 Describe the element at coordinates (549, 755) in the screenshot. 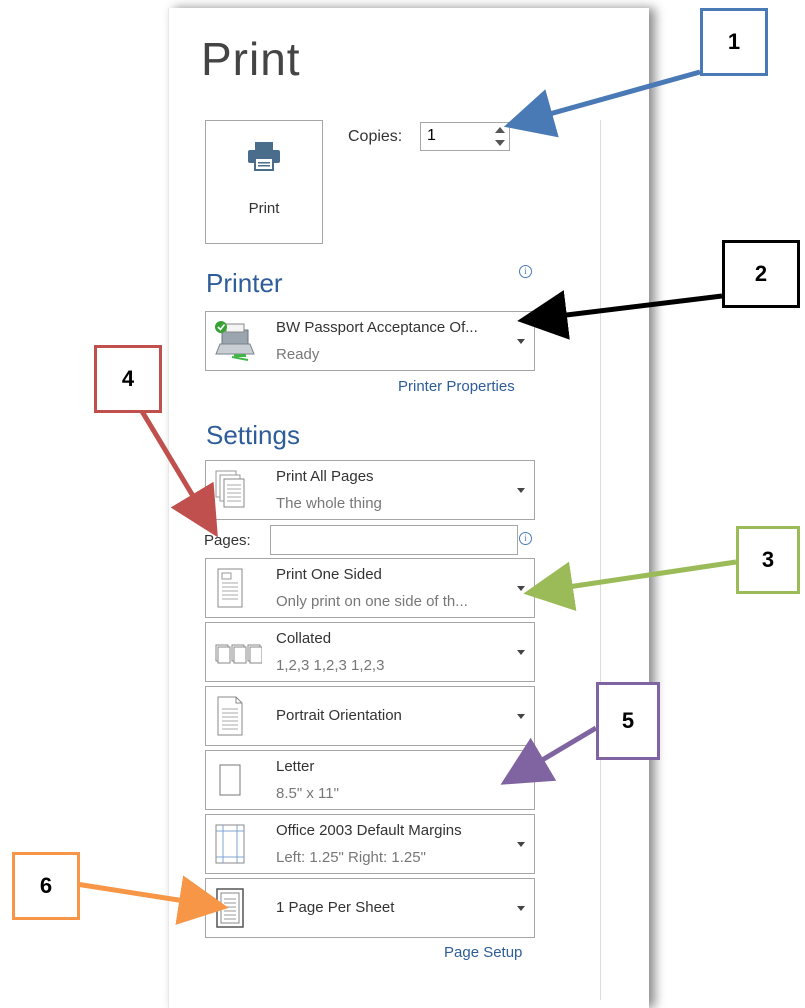

I see `callout-5-arrow` at that location.